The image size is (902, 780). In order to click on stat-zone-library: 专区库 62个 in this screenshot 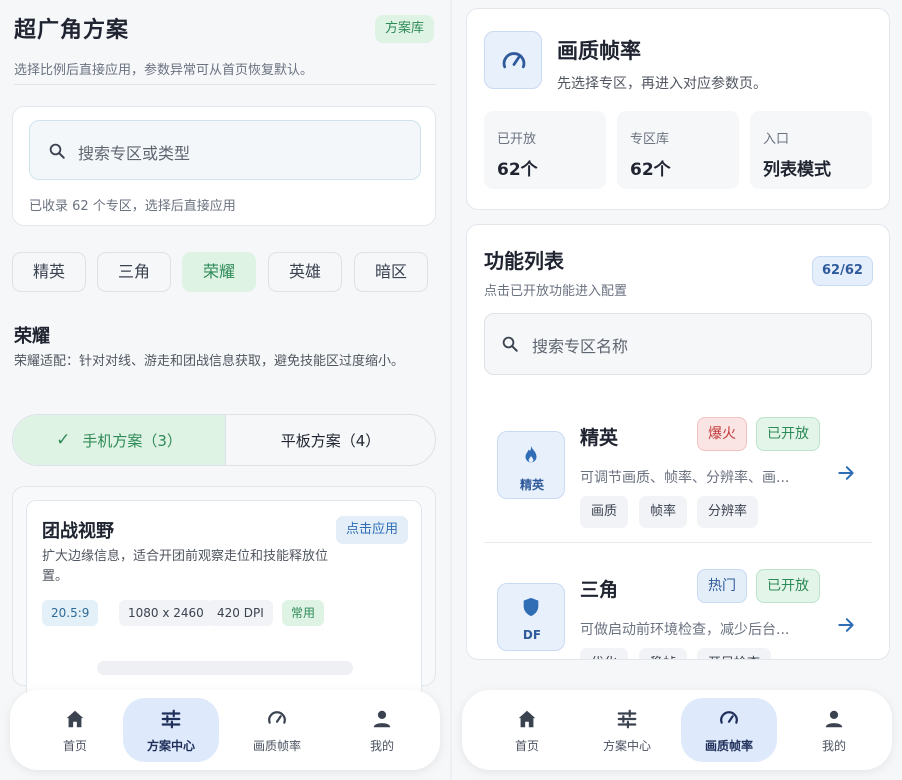, I will do `click(678, 150)`.